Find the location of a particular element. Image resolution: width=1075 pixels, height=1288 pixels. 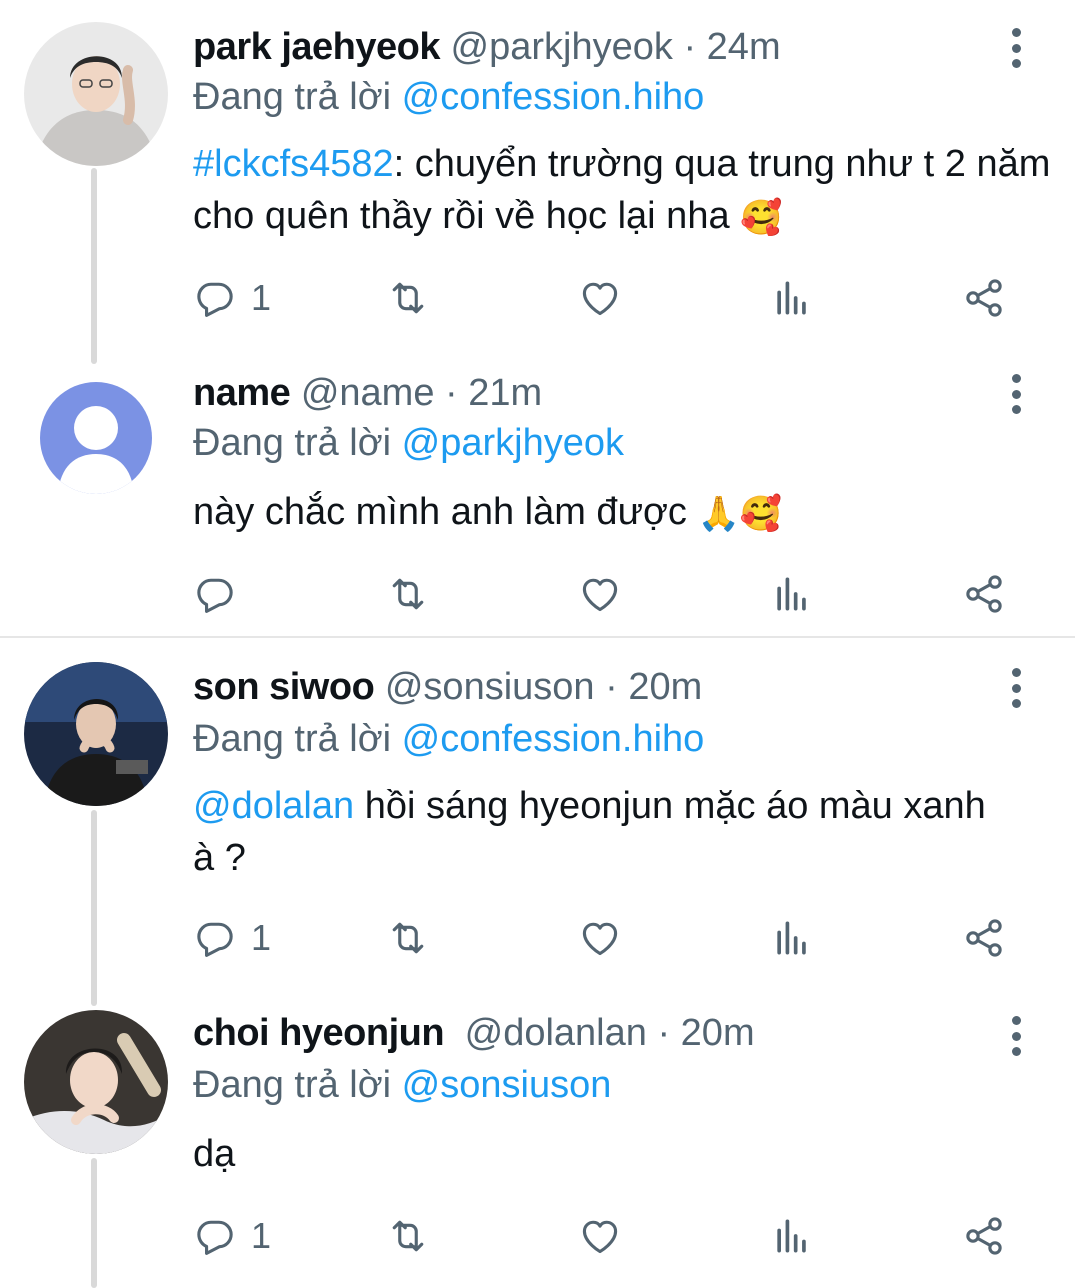

tweet-text: dạ is located at coordinates (623, 1154).